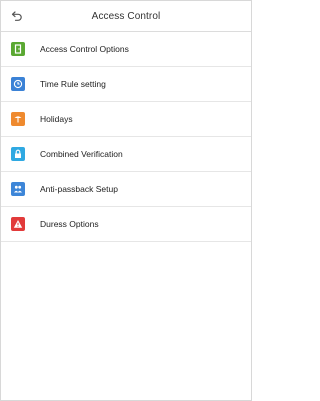 Image resolution: width=320 pixels, height=401 pixels. I want to click on users-icon, so click(18, 189).